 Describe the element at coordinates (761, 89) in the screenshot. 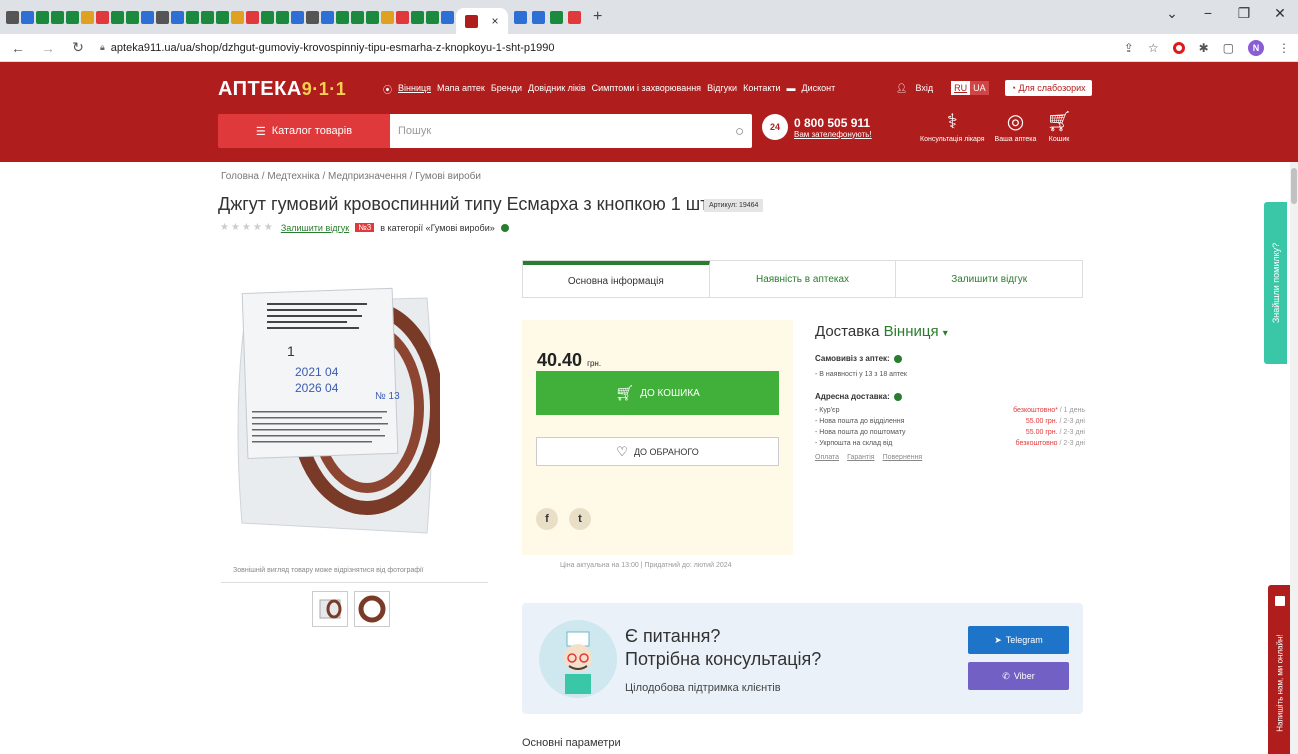

I see `nav-contacts: Контакти` at that location.